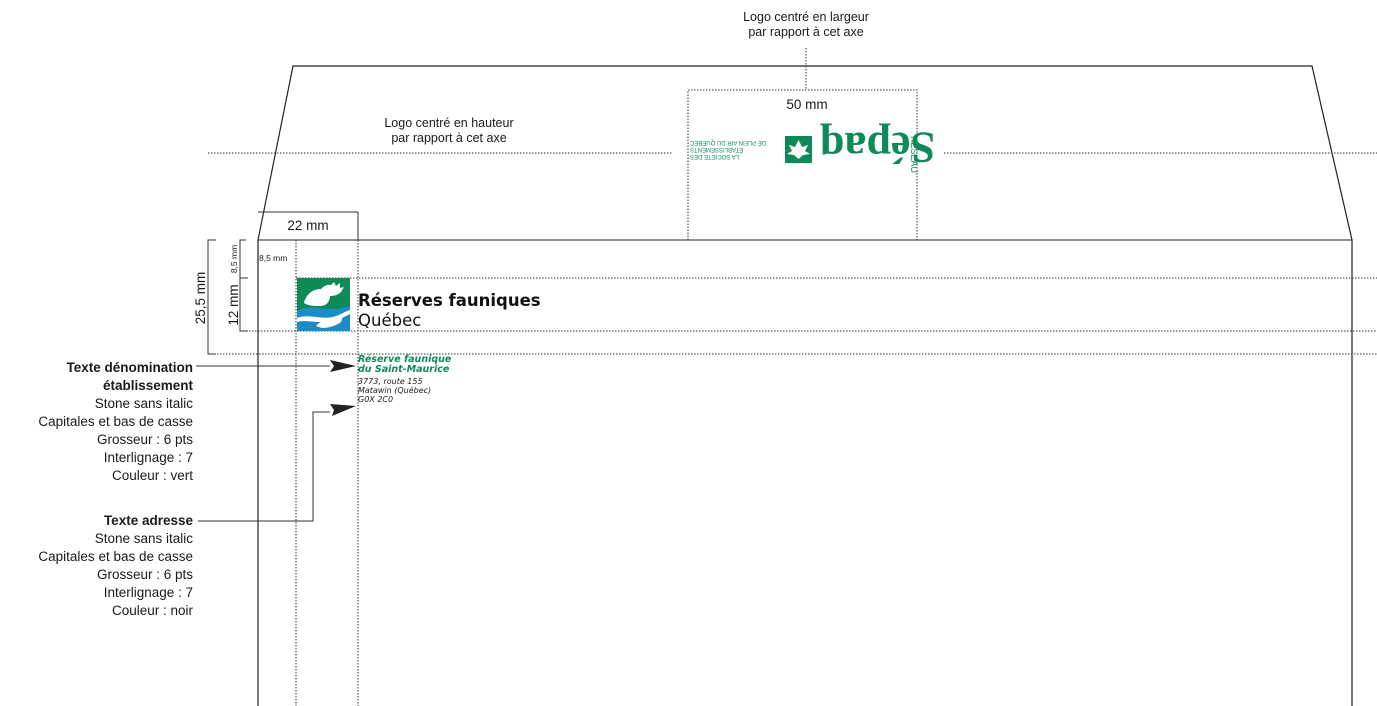 The width and height of the screenshot is (1377, 706). I want to click on denomination-arrowhead, so click(343, 366).